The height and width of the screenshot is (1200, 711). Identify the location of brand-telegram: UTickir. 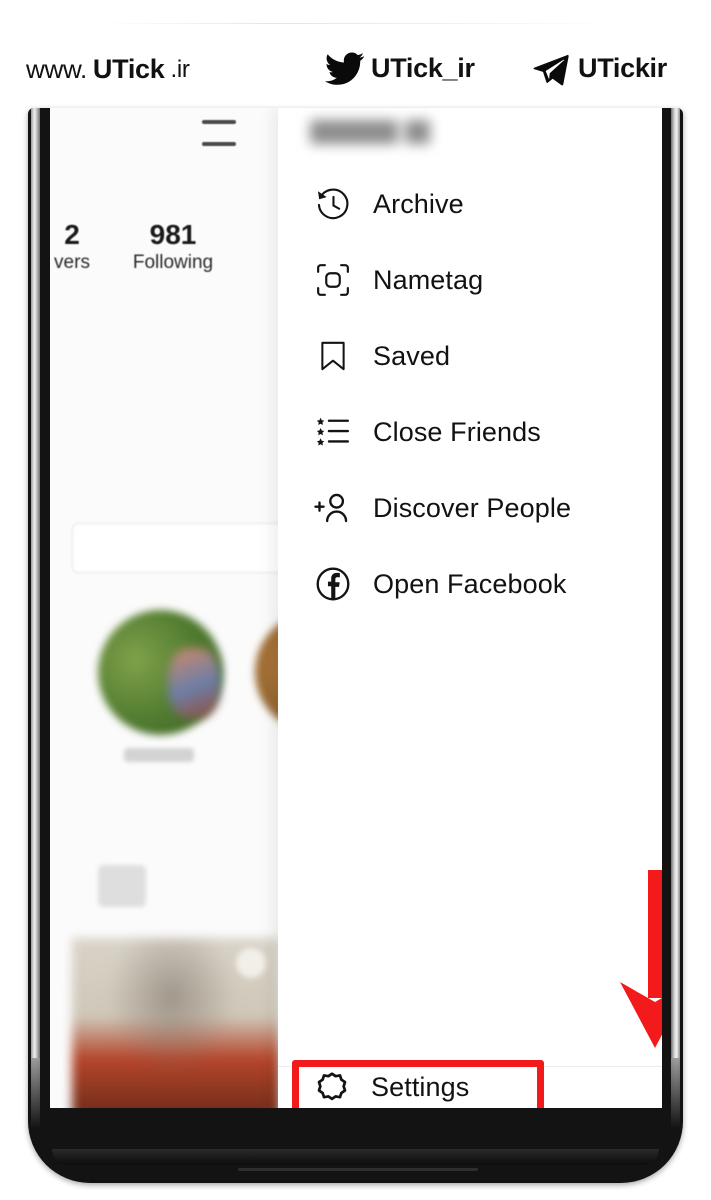
(599, 69).